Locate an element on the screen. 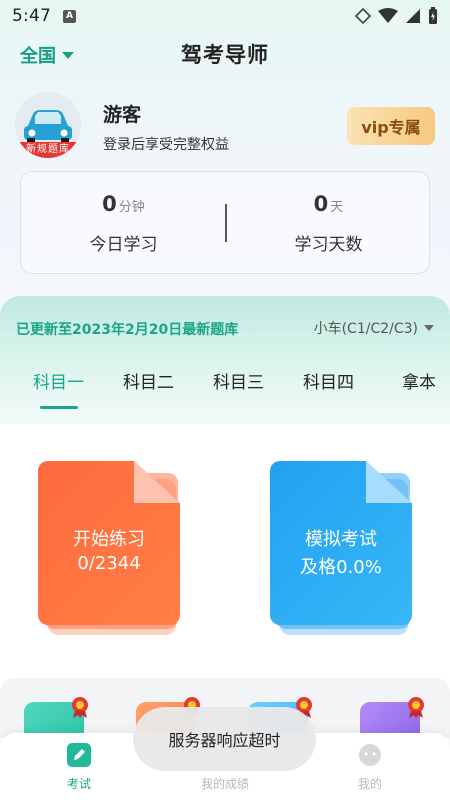 The image size is (450, 800). region-selector: 全国 is located at coordinates (47, 55).